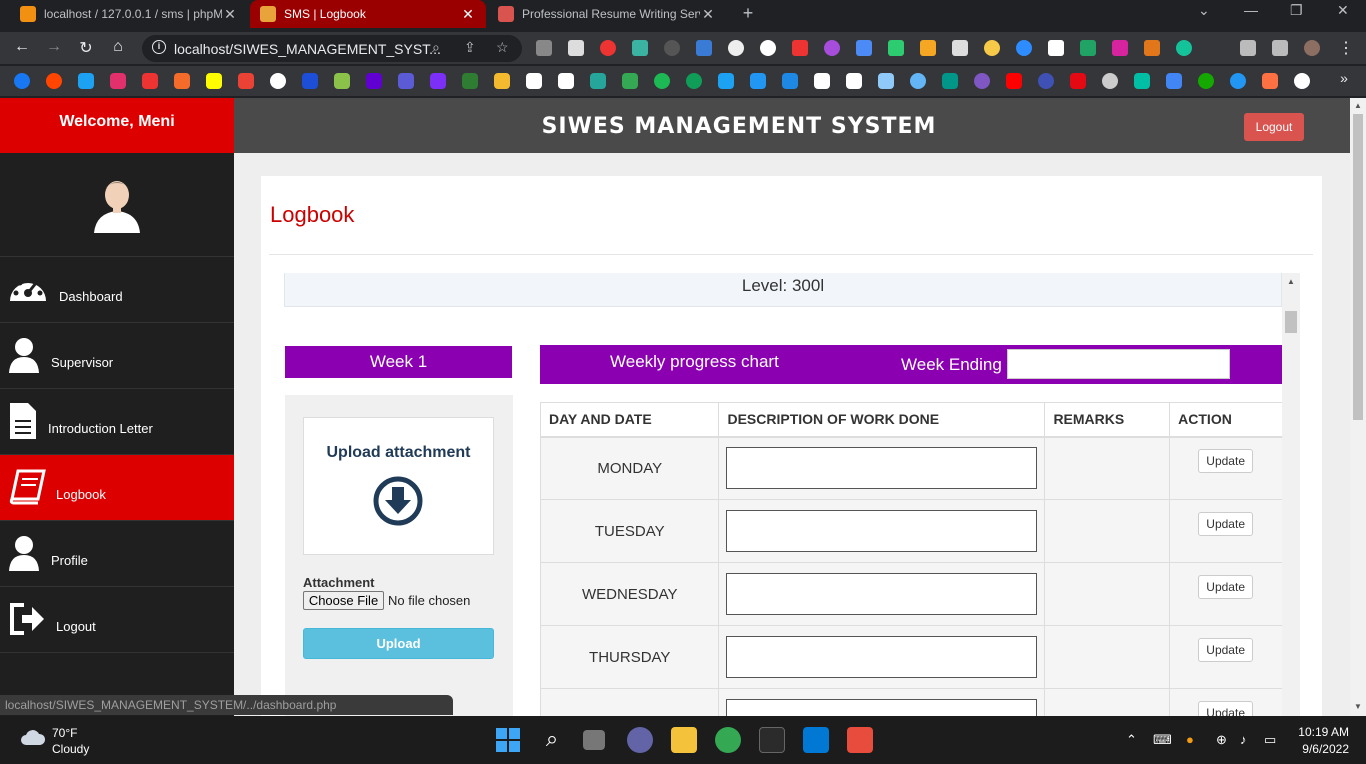  Describe the element at coordinates (1014, 81) in the screenshot. I see `youtube-icon` at that location.